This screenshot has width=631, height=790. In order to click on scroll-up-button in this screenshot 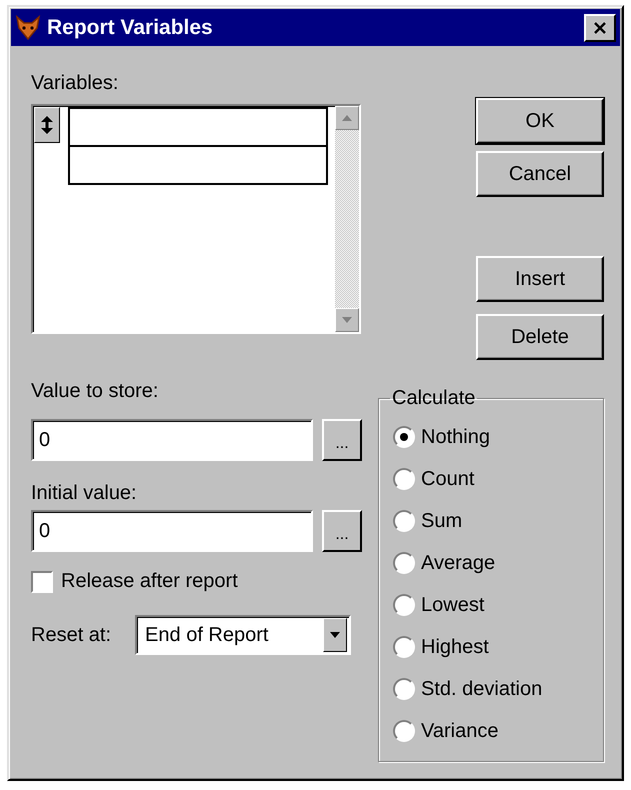, I will do `click(347, 118)`.